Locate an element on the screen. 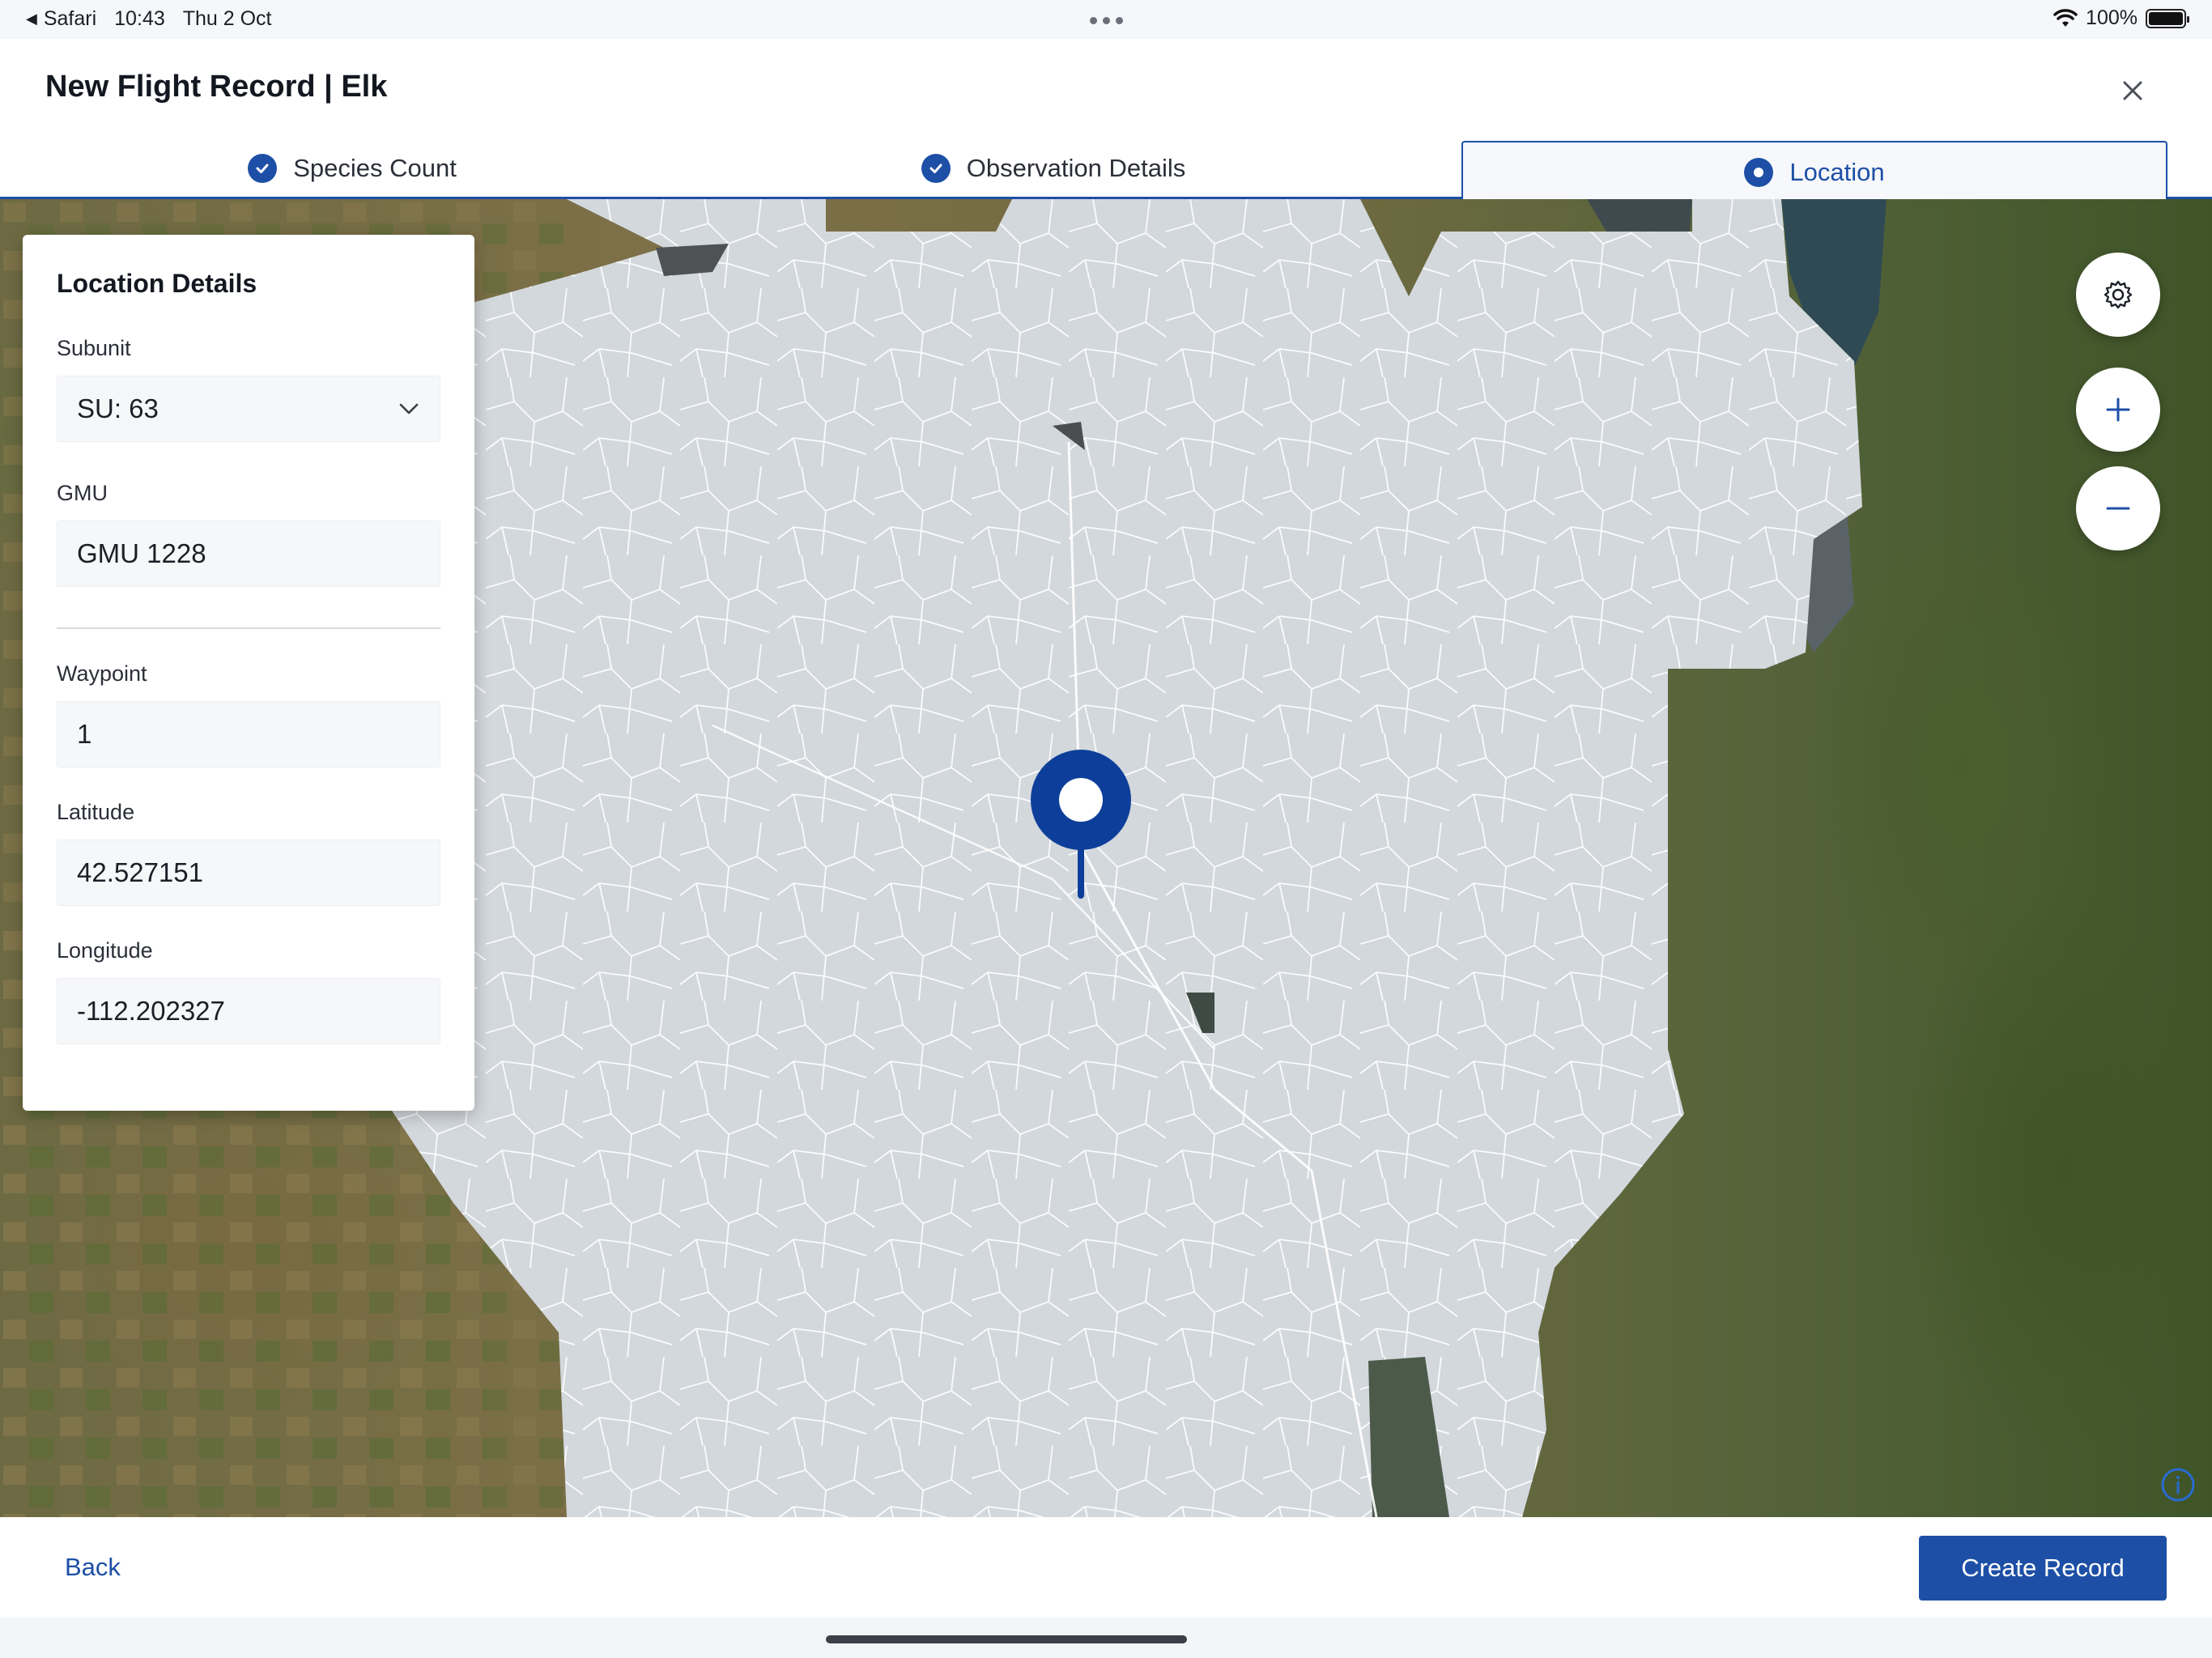 The height and width of the screenshot is (1658, 2212). latitude-label: Latitude is located at coordinates (96, 812).